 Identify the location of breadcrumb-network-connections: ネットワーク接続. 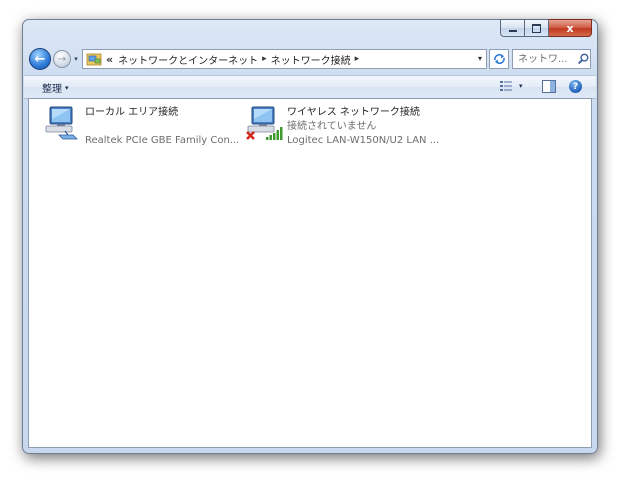
(311, 59).